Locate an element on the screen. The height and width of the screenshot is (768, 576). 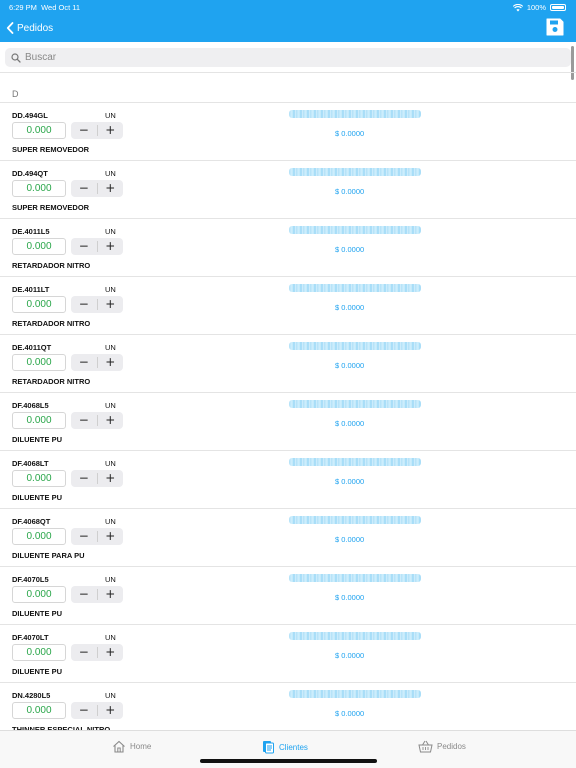
product-code: DE.4011QT is located at coordinates (32, 347).